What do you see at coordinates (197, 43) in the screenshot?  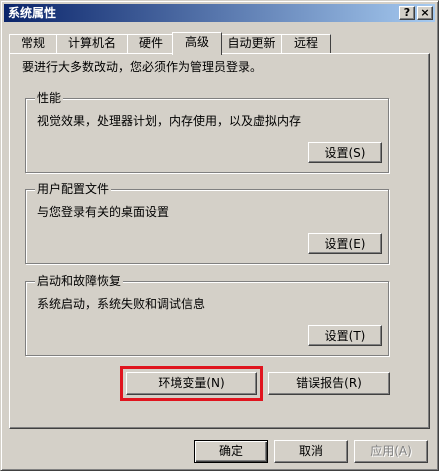 I see `tab-advanced: 高级` at bounding box center [197, 43].